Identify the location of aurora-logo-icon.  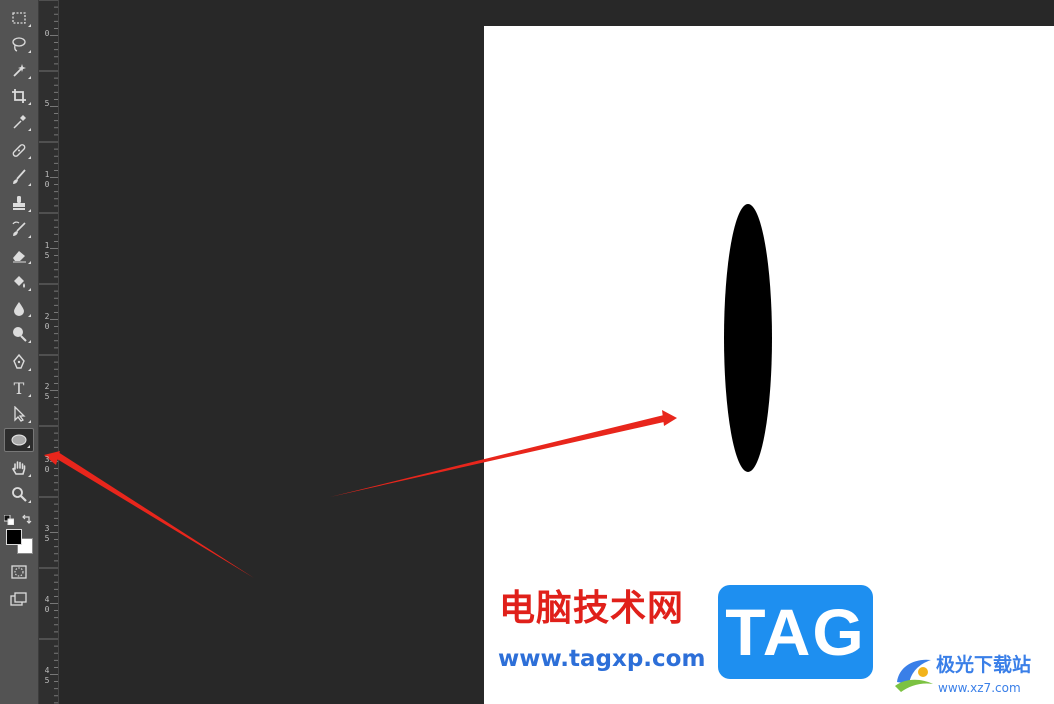
(914, 675).